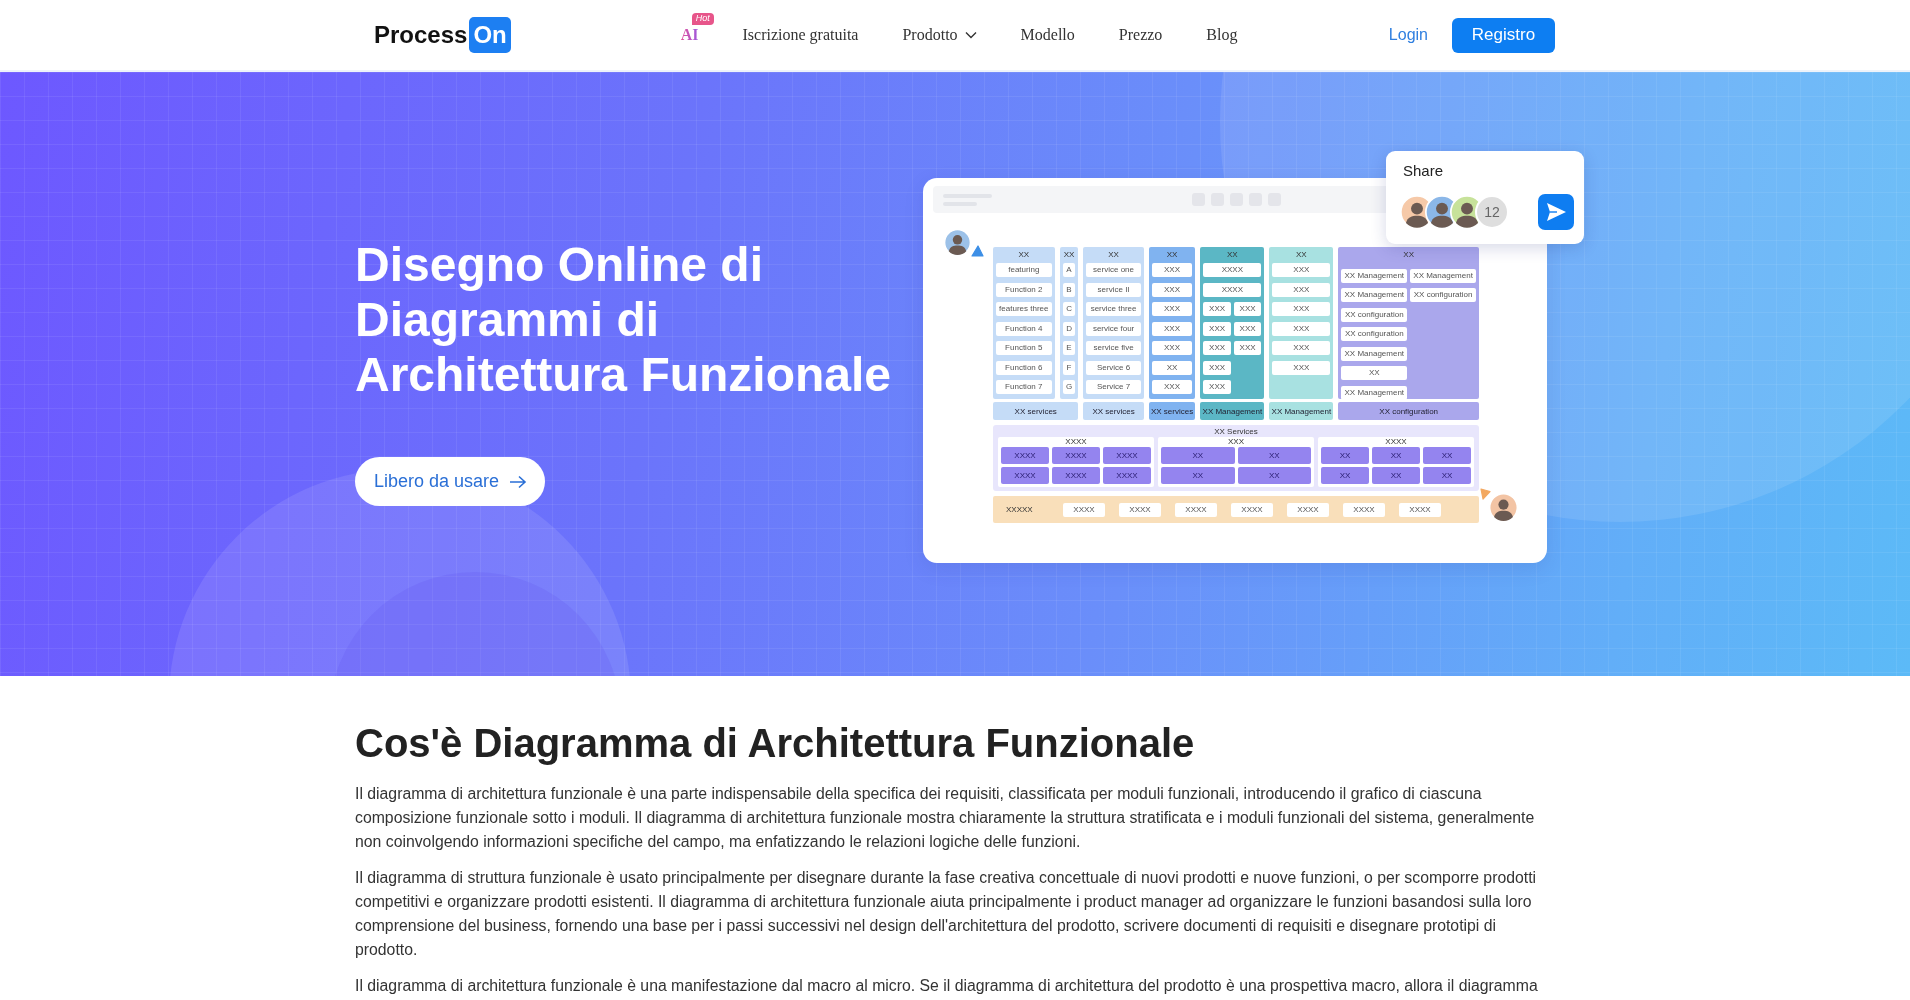  I want to click on group-title: XXX, so click(1236, 442).